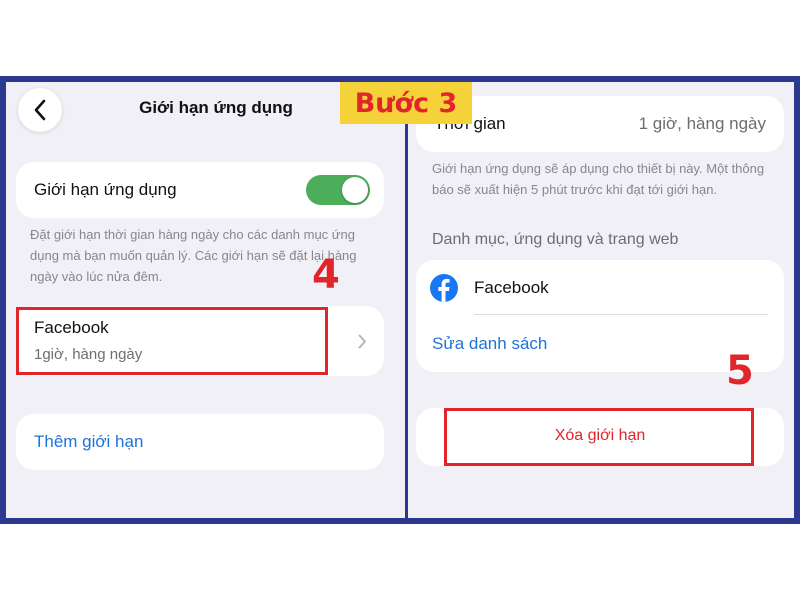  I want to click on app-item-facebook: Facebook, so click(511, 287).